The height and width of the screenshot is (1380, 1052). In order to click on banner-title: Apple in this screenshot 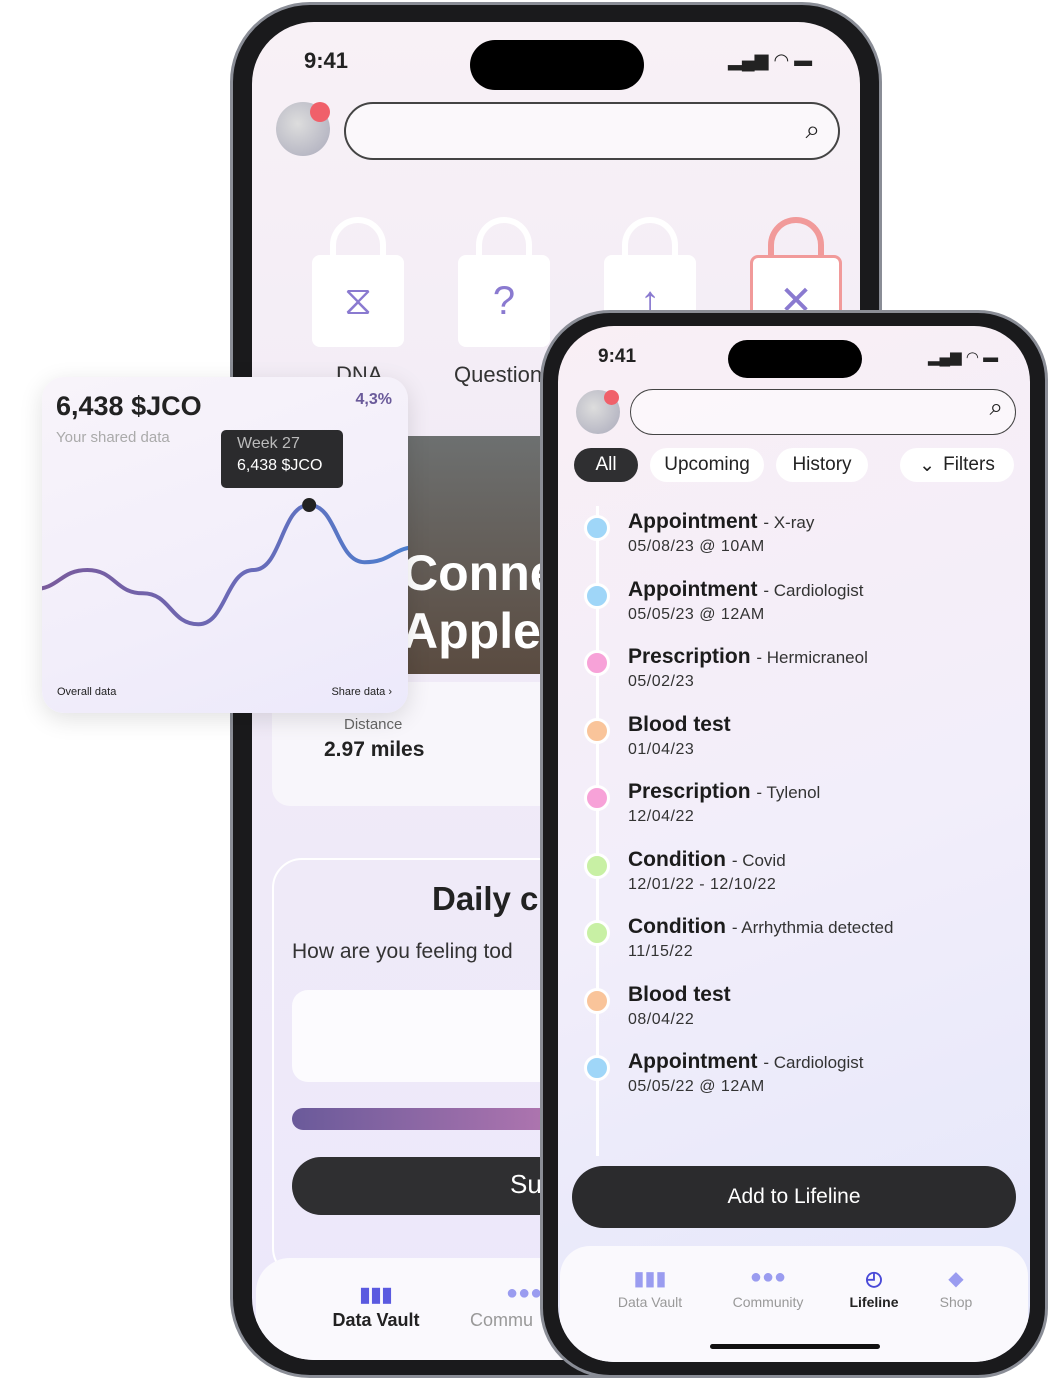, I will do `click(471, 631)`.